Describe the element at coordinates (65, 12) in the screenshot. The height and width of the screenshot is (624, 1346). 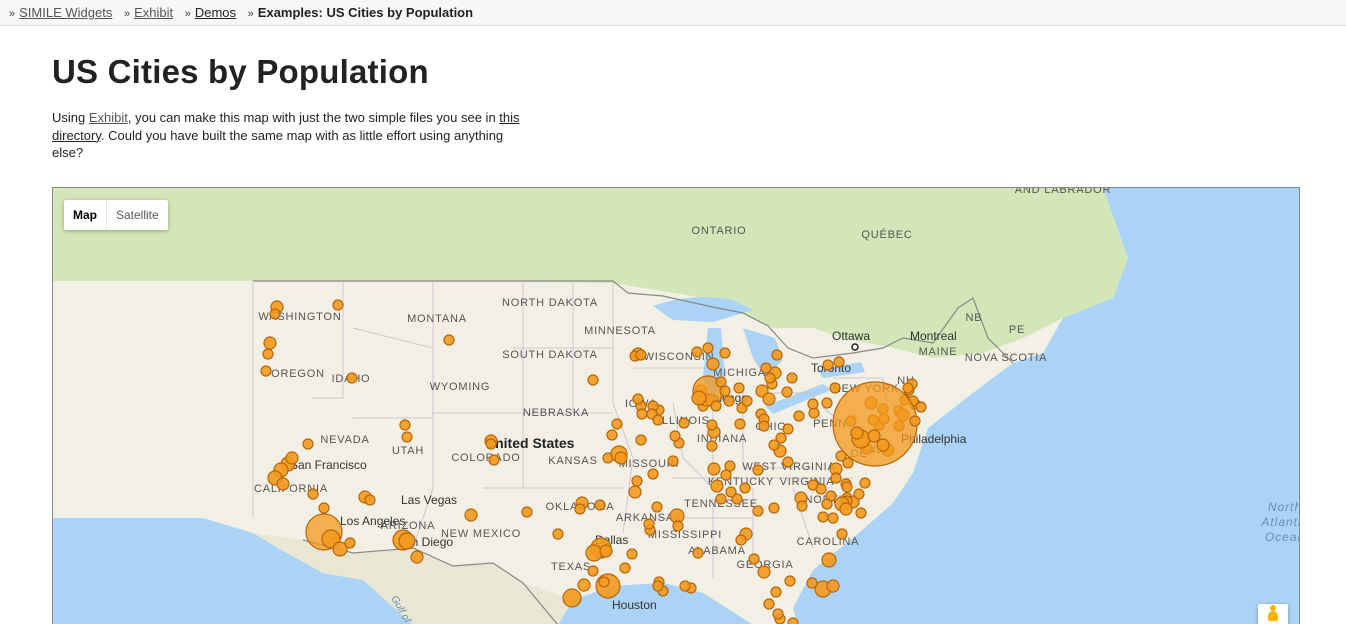
I see `breadcrumb-simile-link: SIMILE Widgets` at that location.